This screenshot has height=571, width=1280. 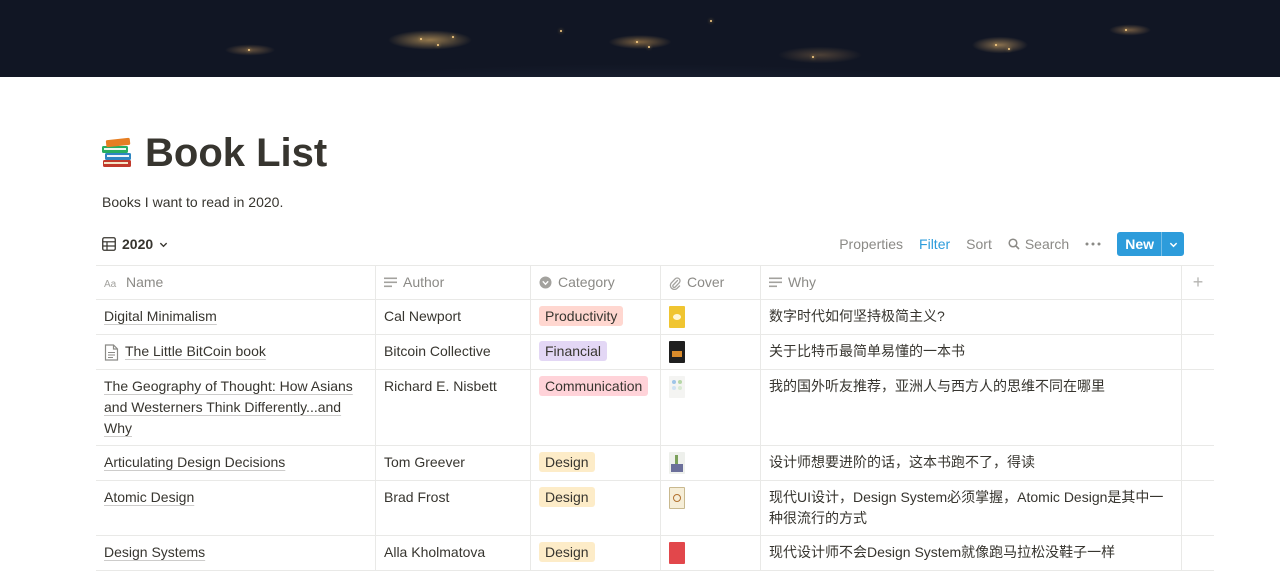 I want to click on books-emoji-icon, so click(x=117, y=153).